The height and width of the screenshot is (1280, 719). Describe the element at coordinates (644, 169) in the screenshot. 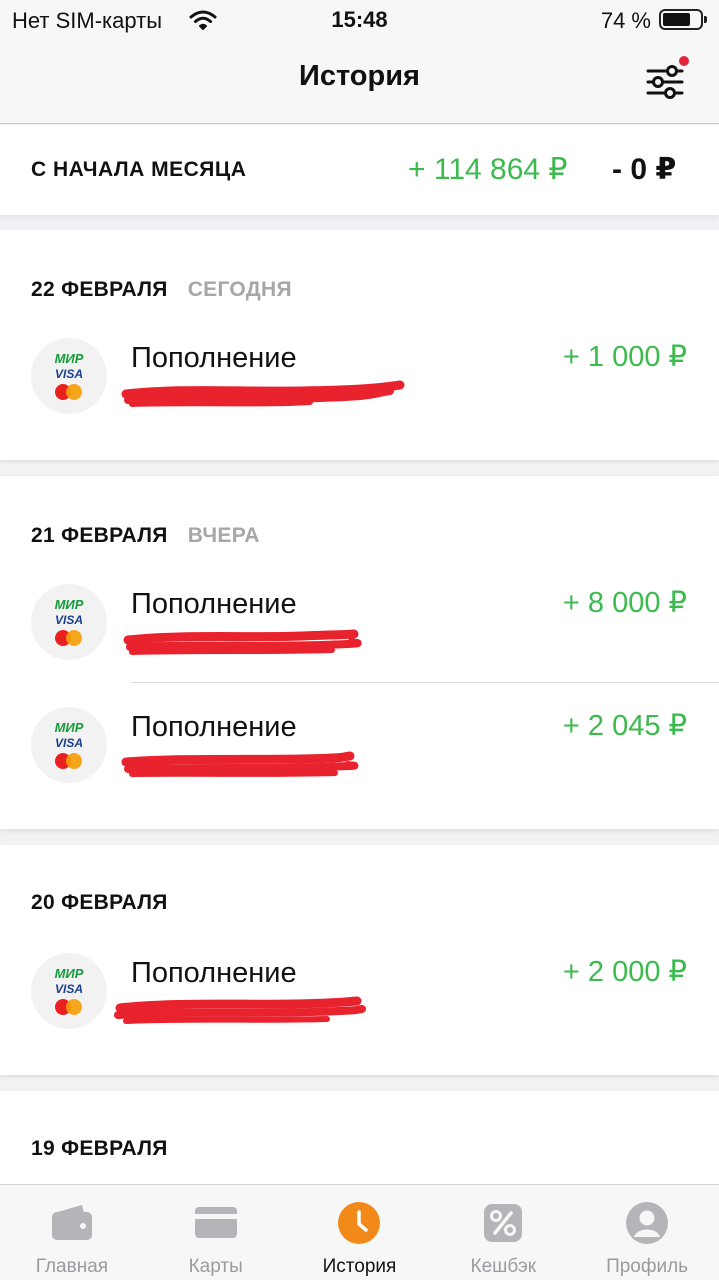

I see `summary-expense: - 0 ₽` at that location.